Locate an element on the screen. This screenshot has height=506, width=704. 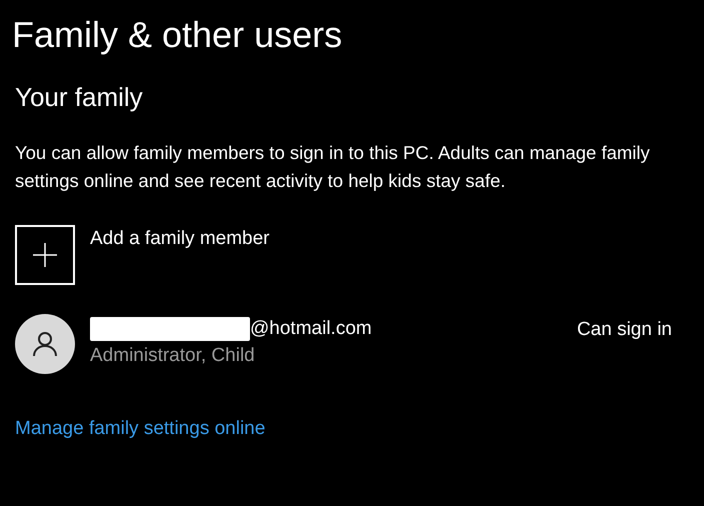
add-member-label: Add a family member is located at coordinates (180, 239).